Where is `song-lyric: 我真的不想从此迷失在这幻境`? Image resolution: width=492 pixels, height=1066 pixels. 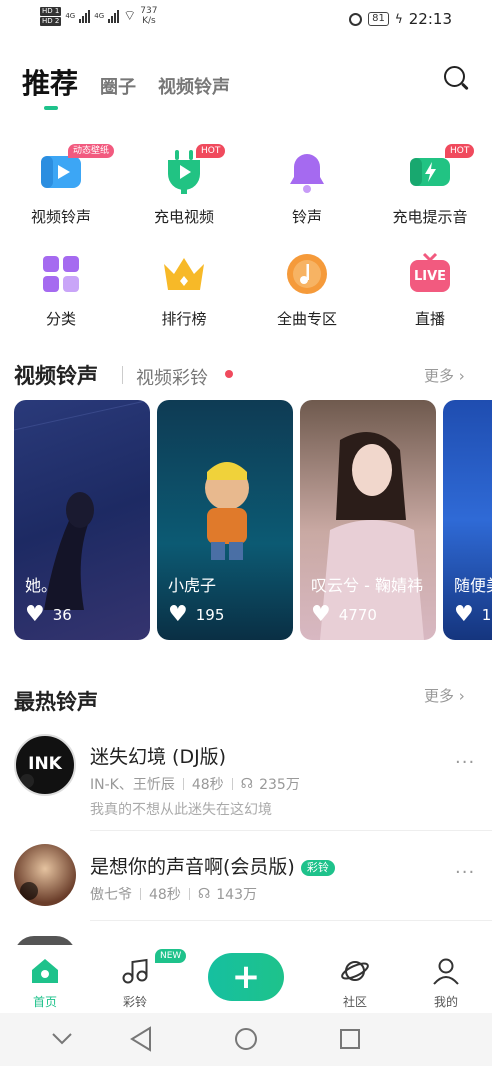 song-lyric: 我真的不想从此迷失在这幻境 is located at coordinates (181, 810).